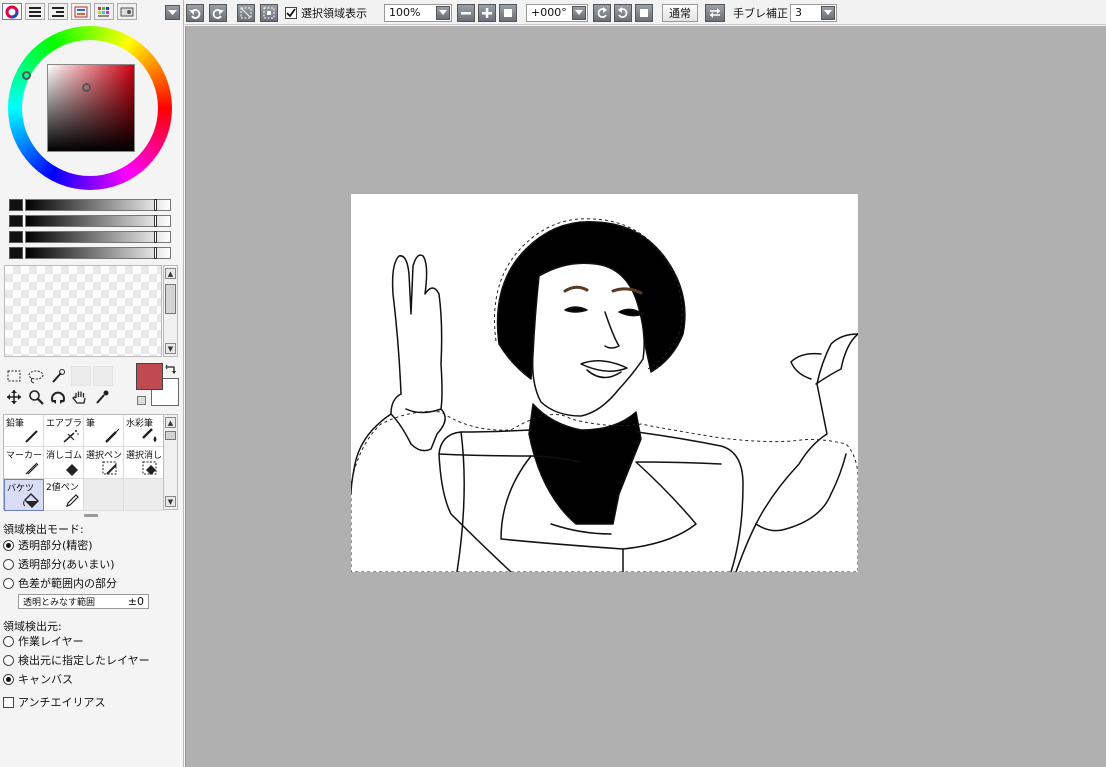 Image resolution: width=1106 pixels, height=767 pixels. I want to click on zoom-icon, so click(36, 397).